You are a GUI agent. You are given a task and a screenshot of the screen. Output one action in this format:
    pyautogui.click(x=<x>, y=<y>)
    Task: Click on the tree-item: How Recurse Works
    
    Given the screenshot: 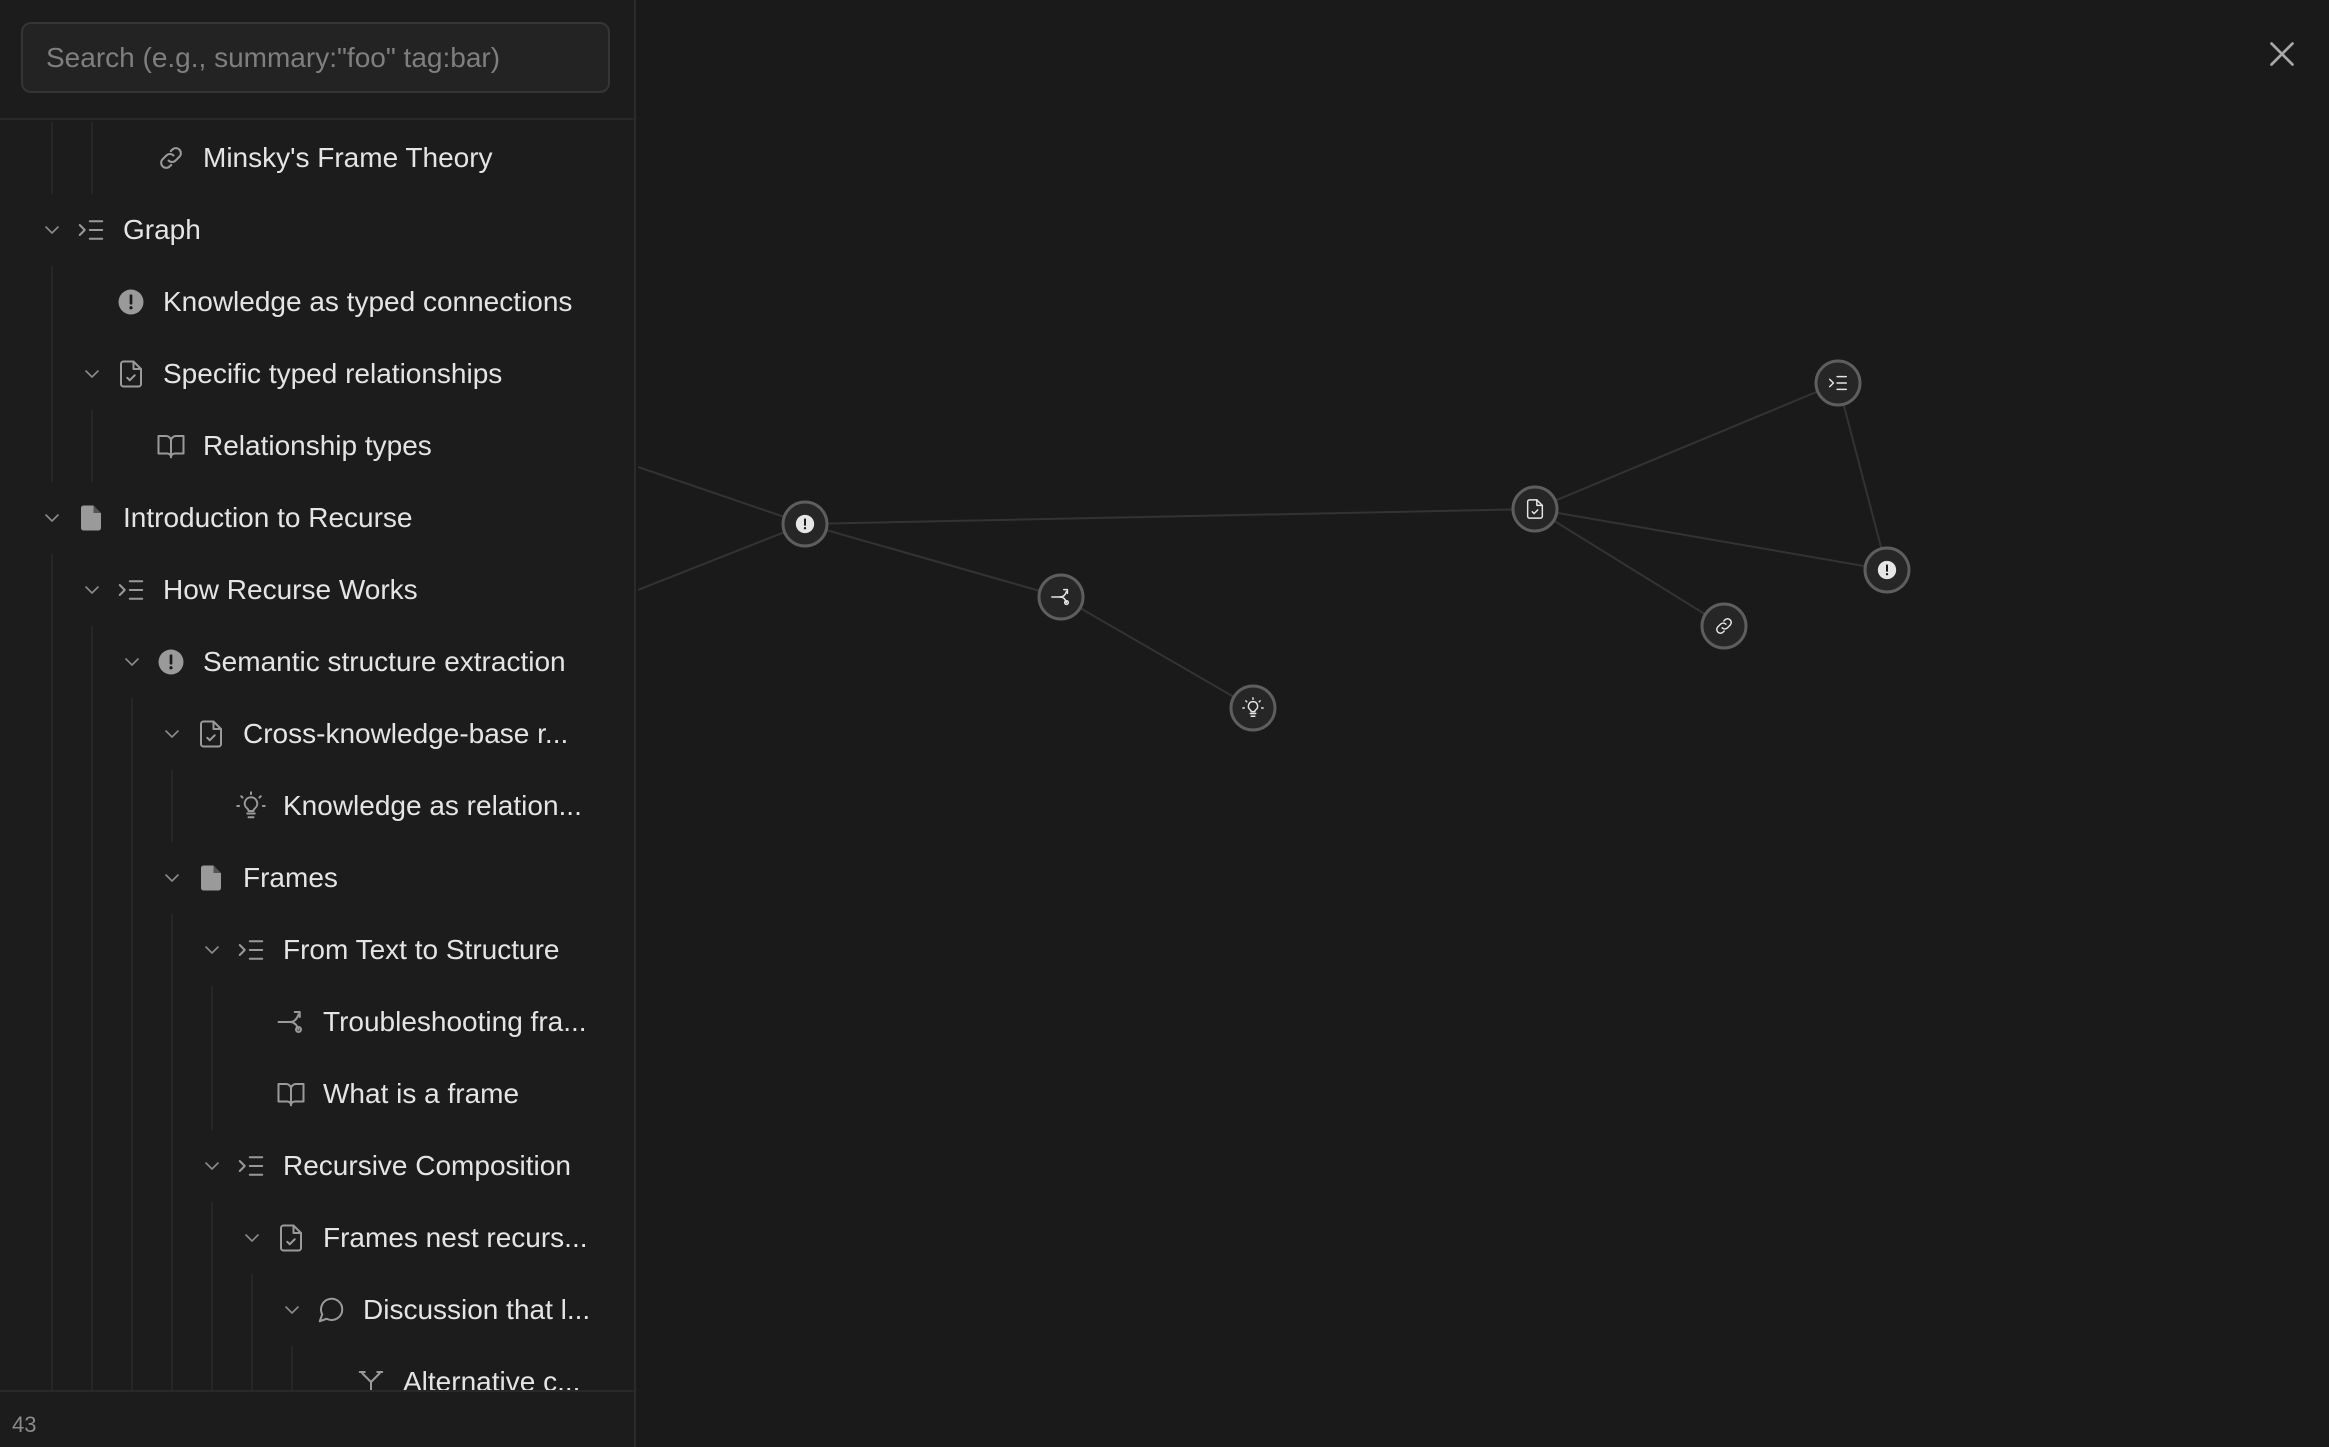 What is the action you would take?
    pyautogui.click(x=317, y=590)
    